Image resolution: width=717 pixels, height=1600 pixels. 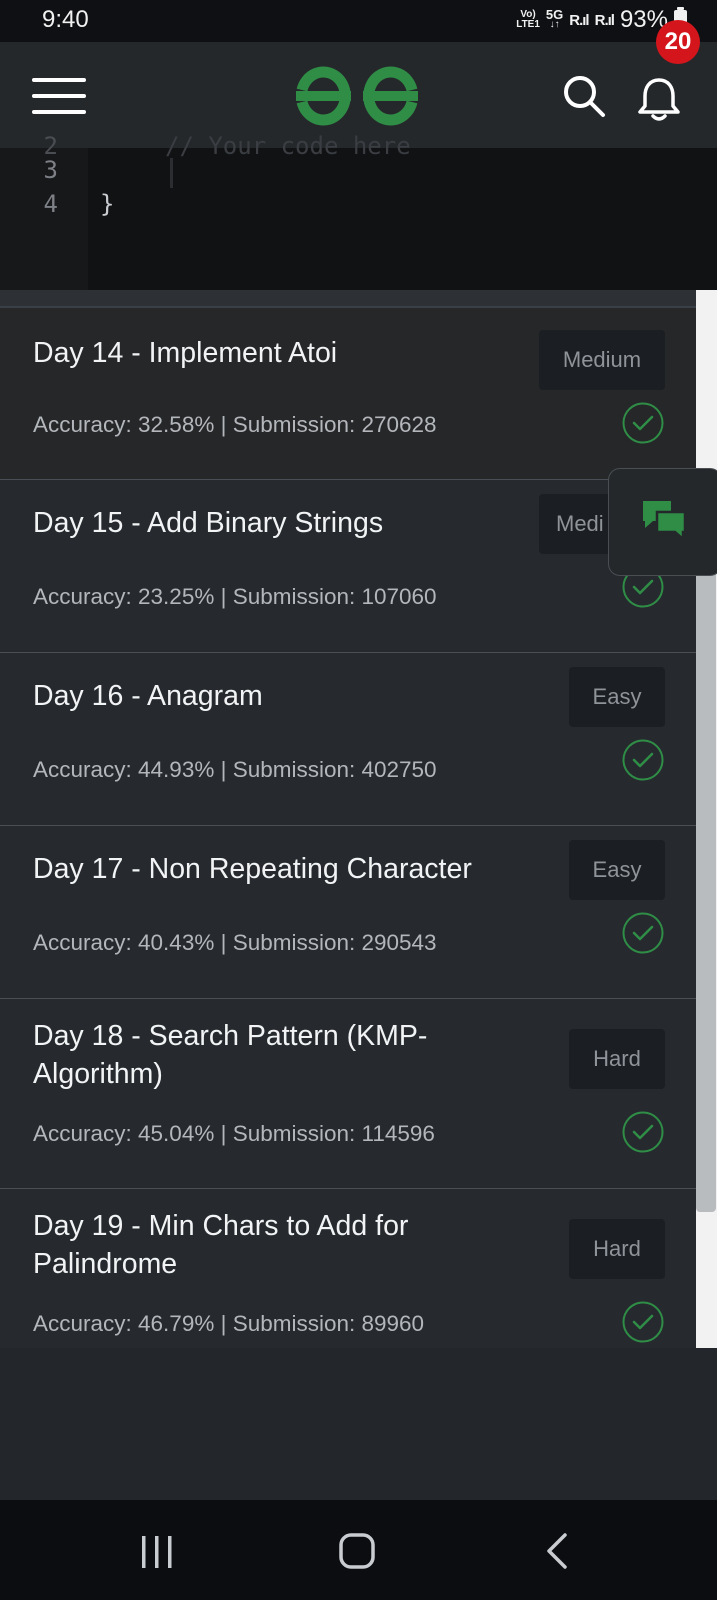 I want to click on indent-guide, so click(x=171, y=173).